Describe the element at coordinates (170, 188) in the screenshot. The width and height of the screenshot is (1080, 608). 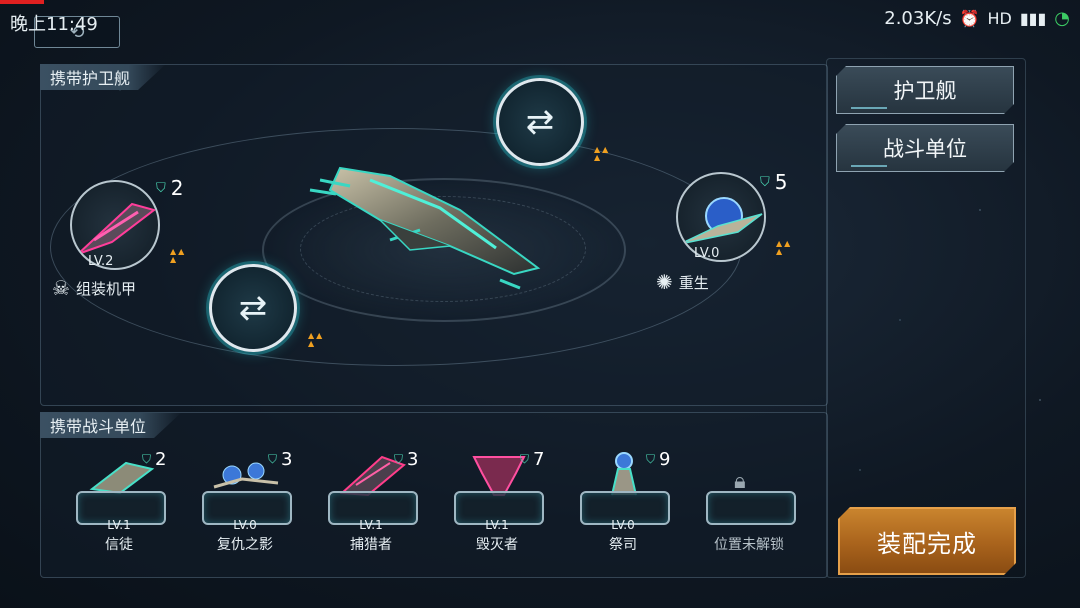
I see `left-escort-count: ⛉ 2` at that location.